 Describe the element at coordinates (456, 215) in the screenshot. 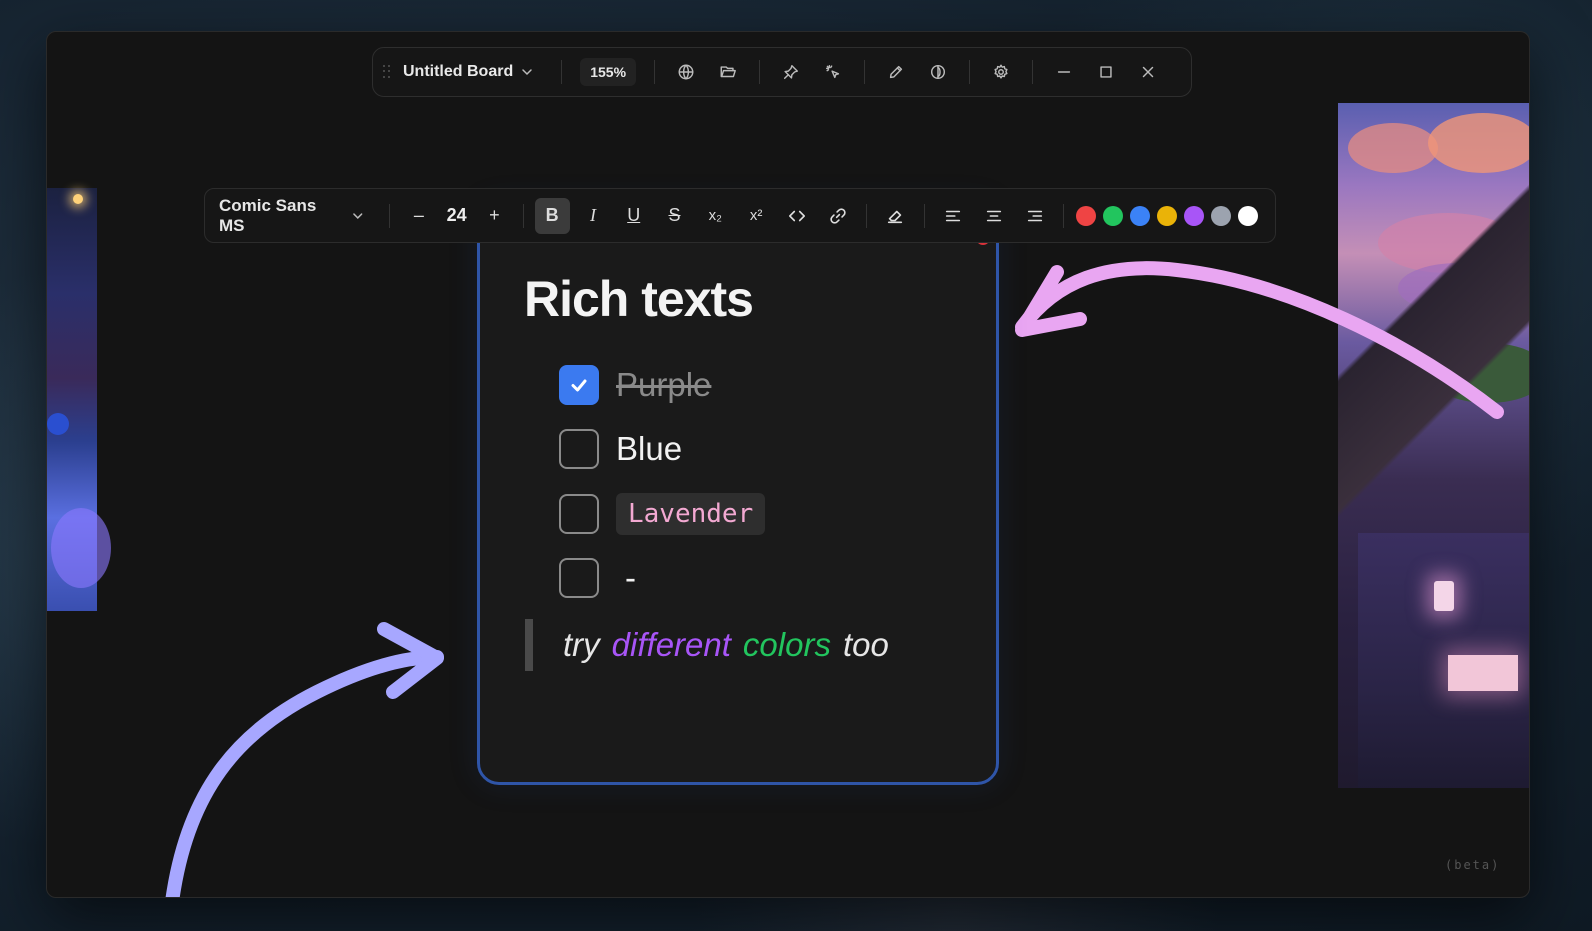

I see `font-size-value: 24` at that location.